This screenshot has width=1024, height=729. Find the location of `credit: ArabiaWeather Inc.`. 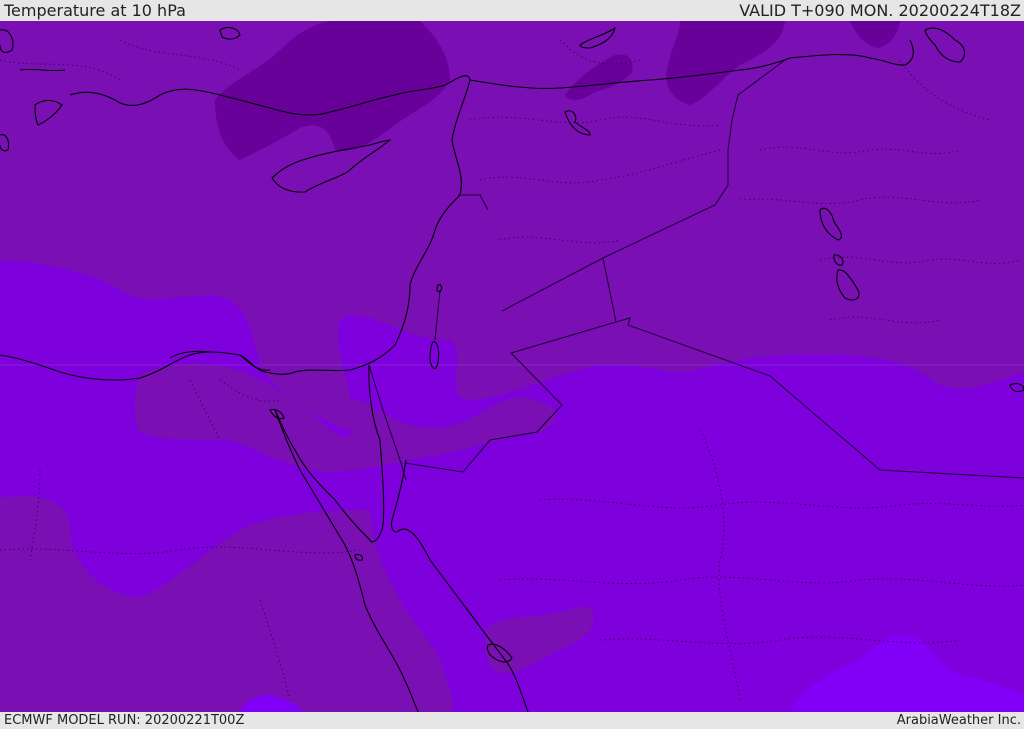

credit: ArabiaWeather Inc. is located at coordinates (958, 720).